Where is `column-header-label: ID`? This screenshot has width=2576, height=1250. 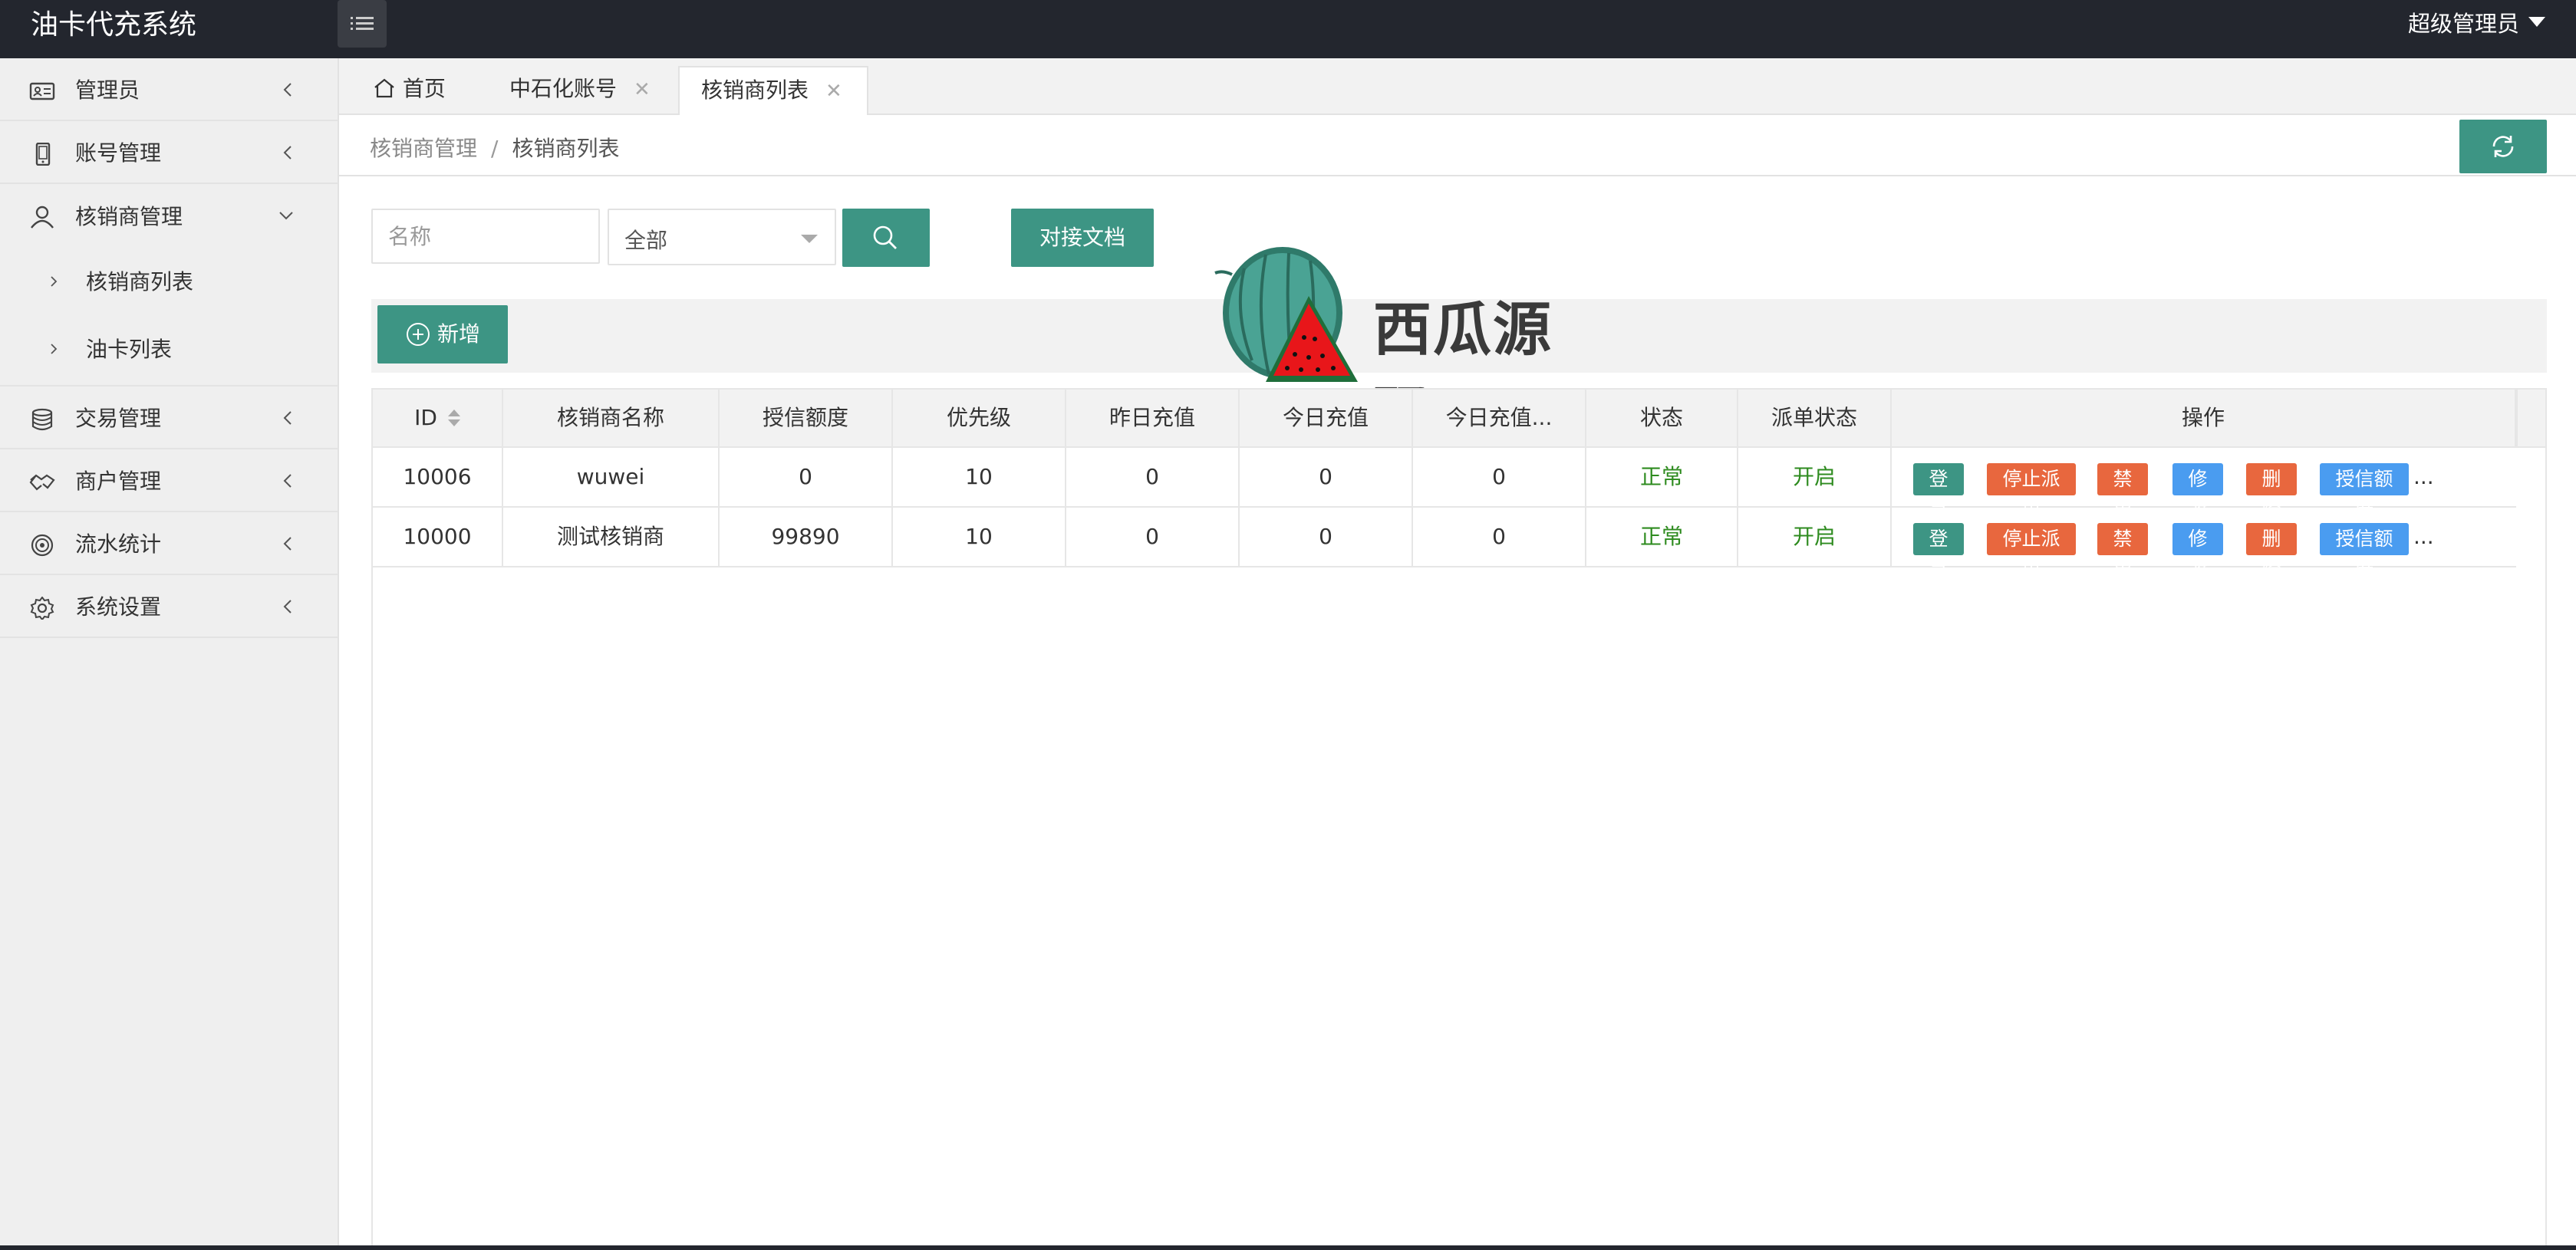 column-header-label: ID is located at coordinates (425, 418).